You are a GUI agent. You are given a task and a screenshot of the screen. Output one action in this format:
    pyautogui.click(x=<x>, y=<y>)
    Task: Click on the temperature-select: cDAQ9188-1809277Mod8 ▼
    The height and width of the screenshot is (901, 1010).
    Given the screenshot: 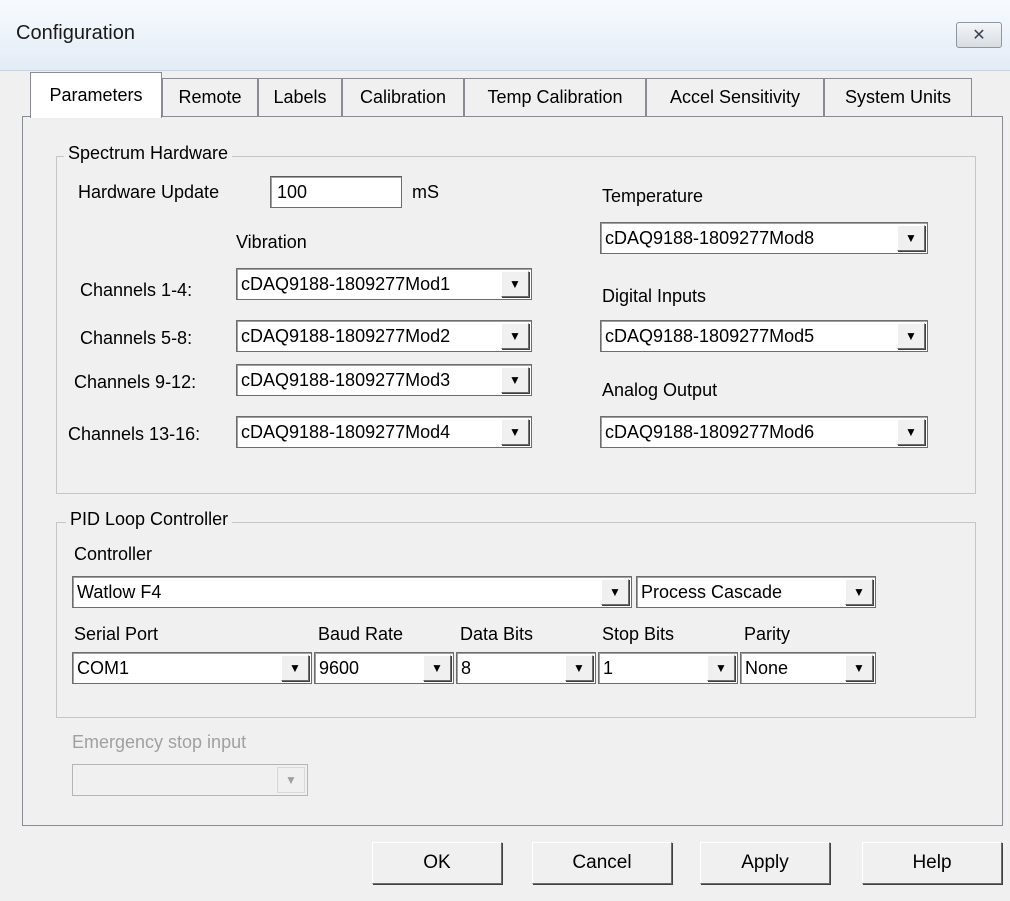 What is the action you would take?
    pyautogui.click(x=764, y=238)
    